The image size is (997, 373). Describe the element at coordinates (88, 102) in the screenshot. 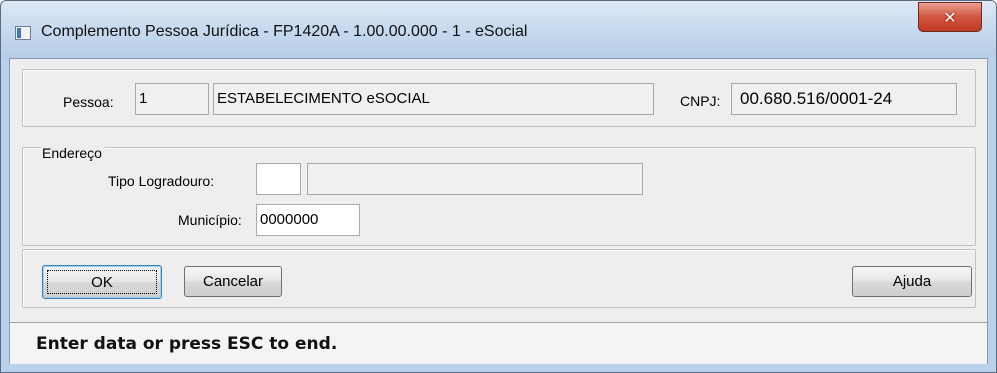

I see `pessoa-label: Pessoa:` at that location.